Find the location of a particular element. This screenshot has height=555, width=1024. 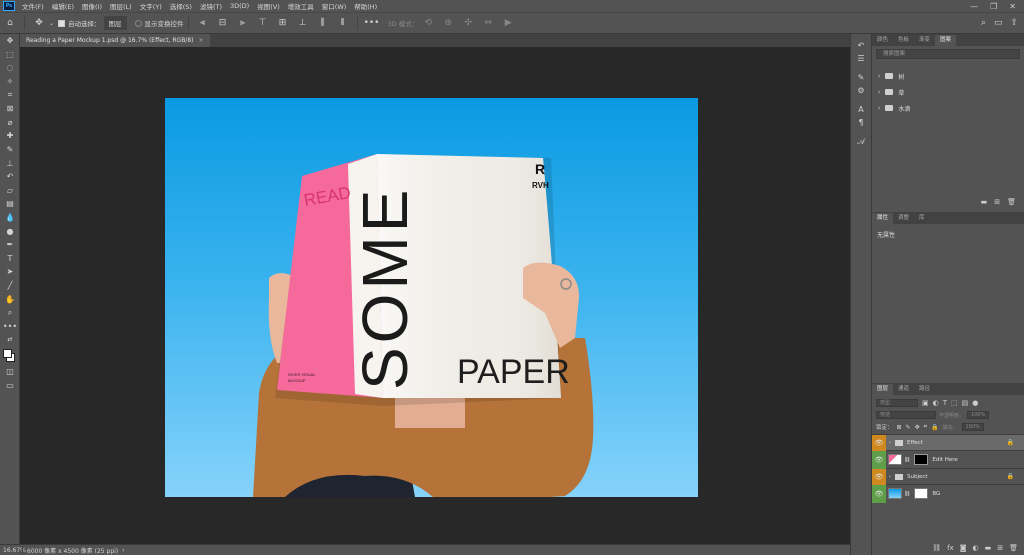

filter-adjust-icon: ◐ is located at coordinates (936, 403).